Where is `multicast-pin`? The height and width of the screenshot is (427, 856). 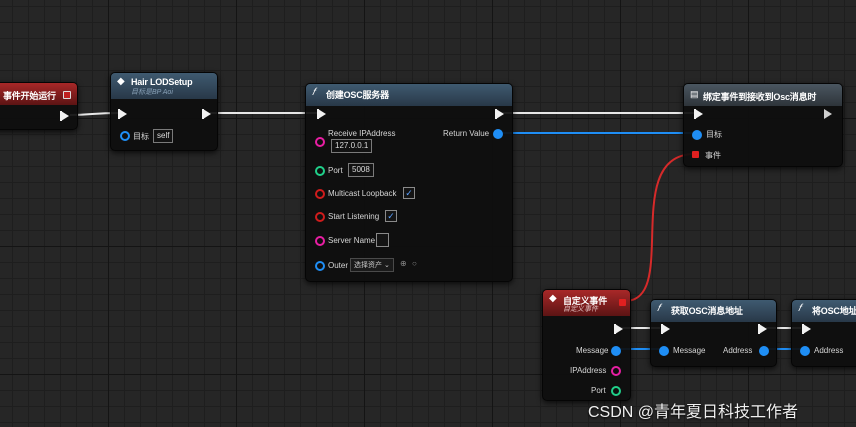
multicast-pin is located at coordinates (320, 194).